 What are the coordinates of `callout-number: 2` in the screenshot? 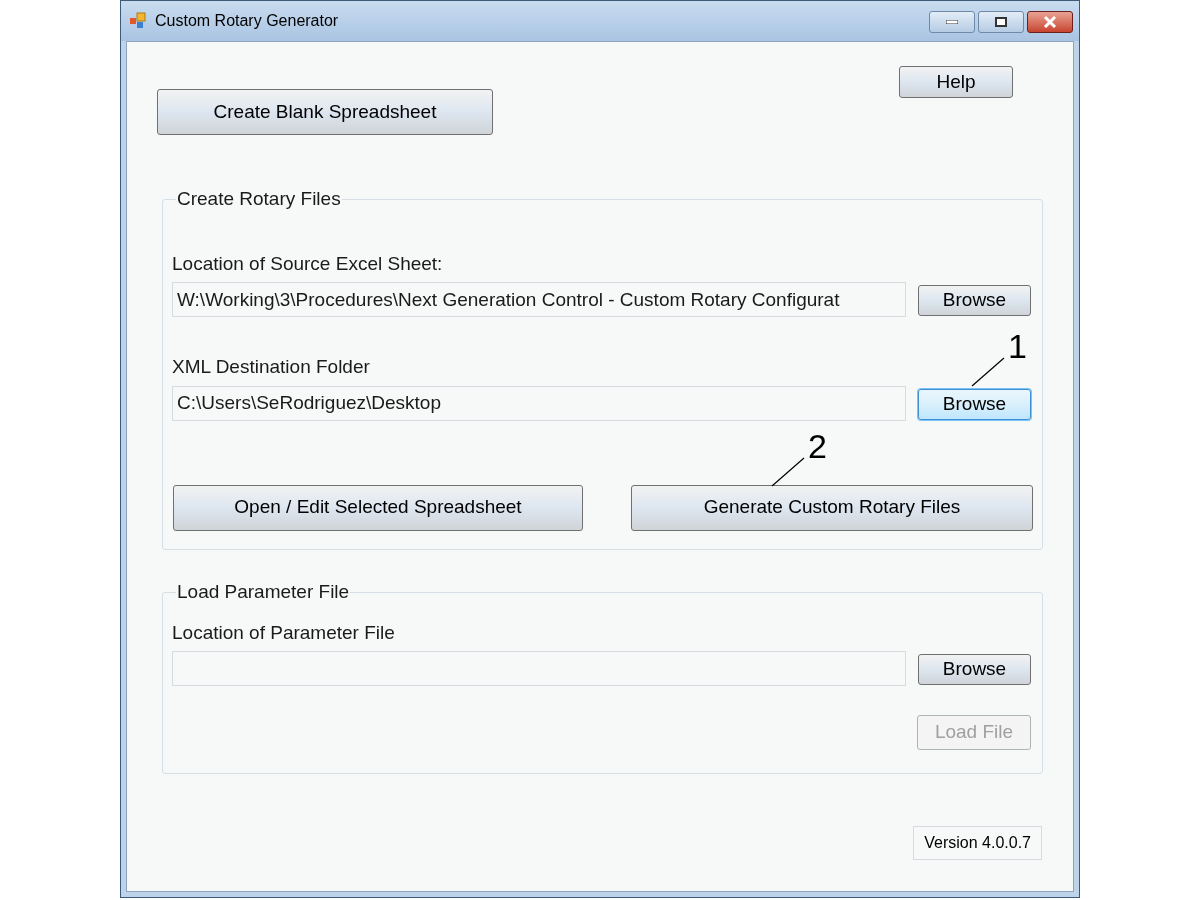 It's located at (817, 446).